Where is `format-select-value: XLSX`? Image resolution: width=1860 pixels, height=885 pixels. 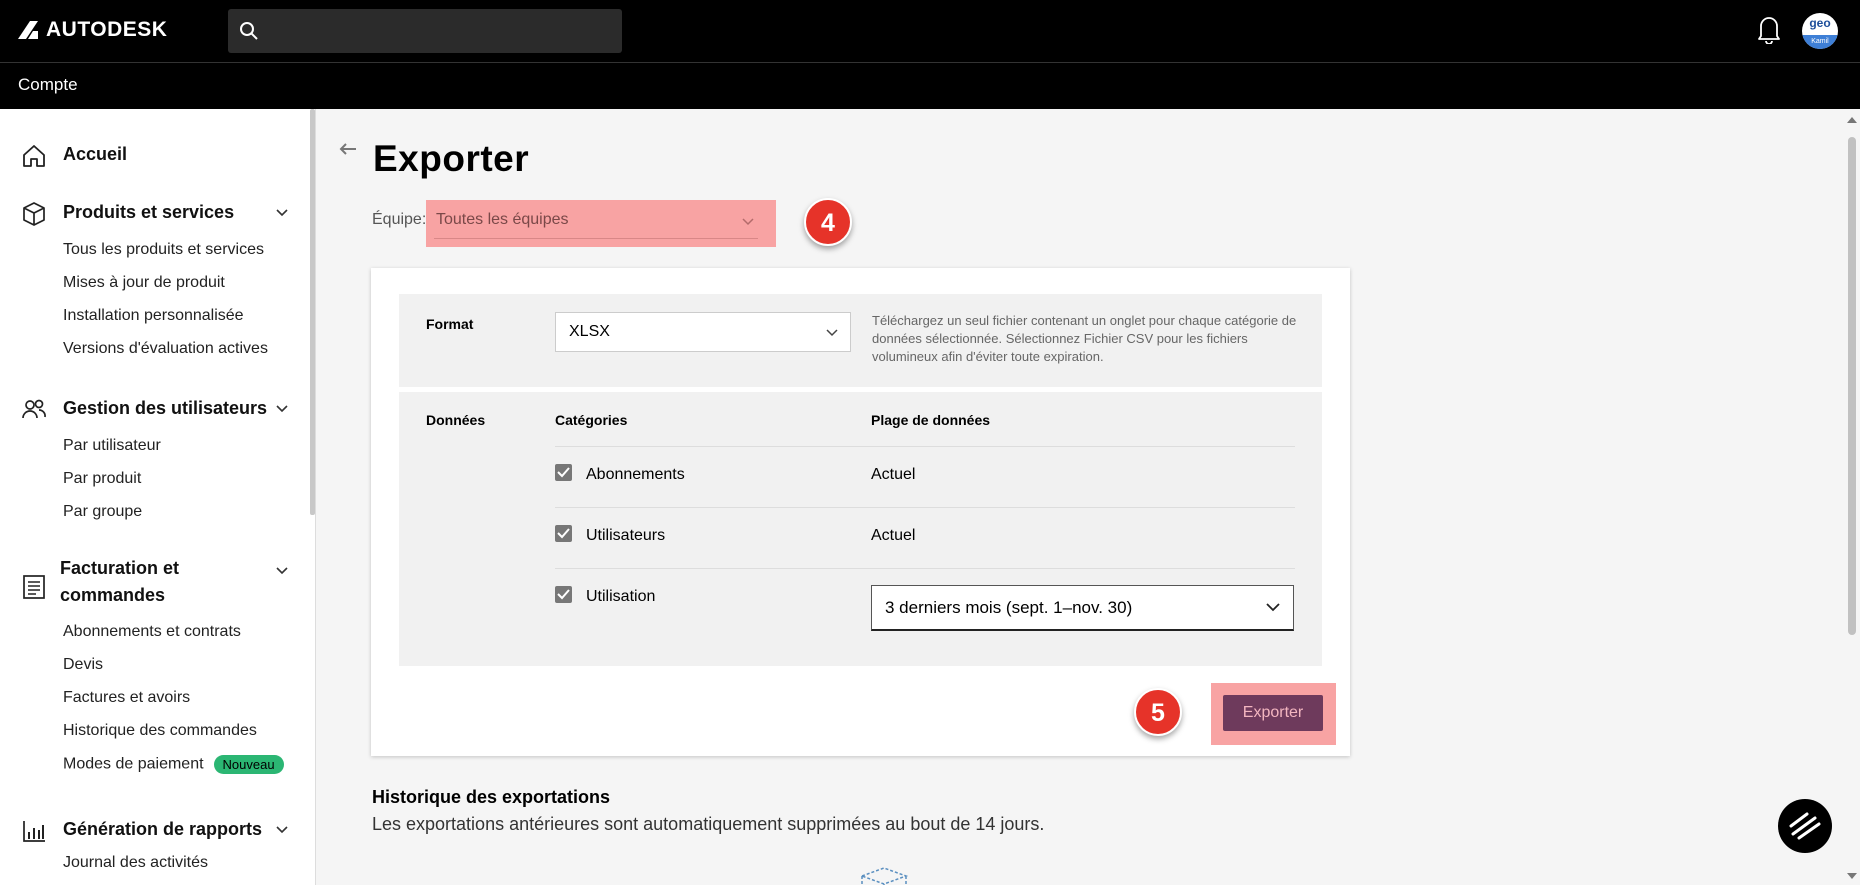 format-select-value: XLSX is located at coordinates (589, 331).